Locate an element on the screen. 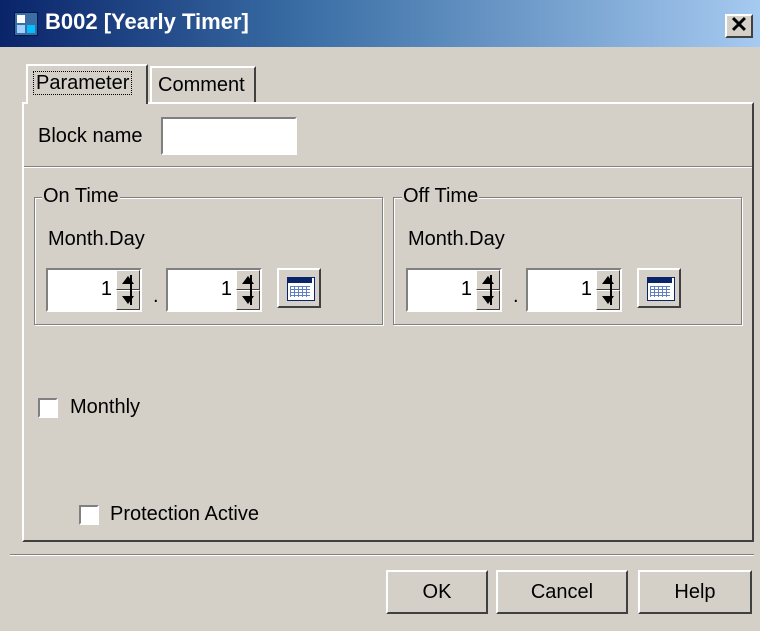 The height and width of the screenshot is (631, 760). on-time-day-spinner is located at coordinates (248, 290).